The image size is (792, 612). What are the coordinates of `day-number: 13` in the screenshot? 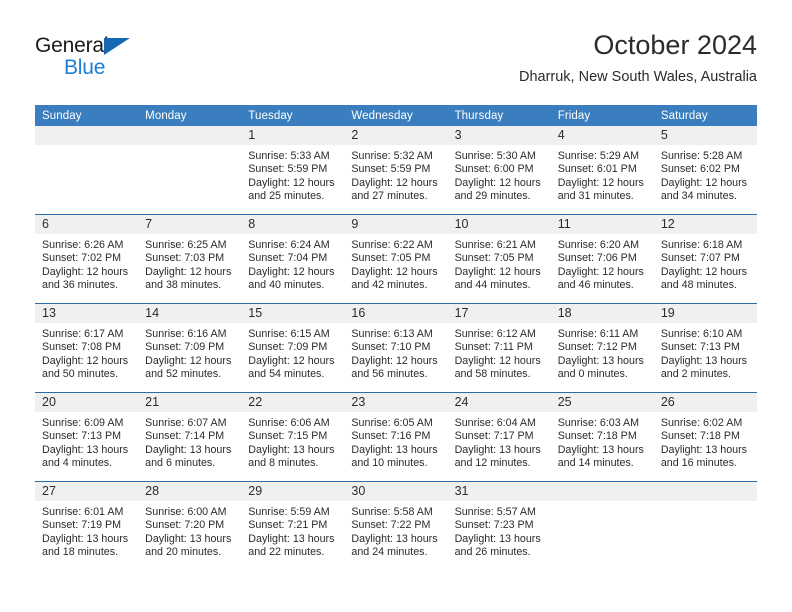 It's located at (87, 313).